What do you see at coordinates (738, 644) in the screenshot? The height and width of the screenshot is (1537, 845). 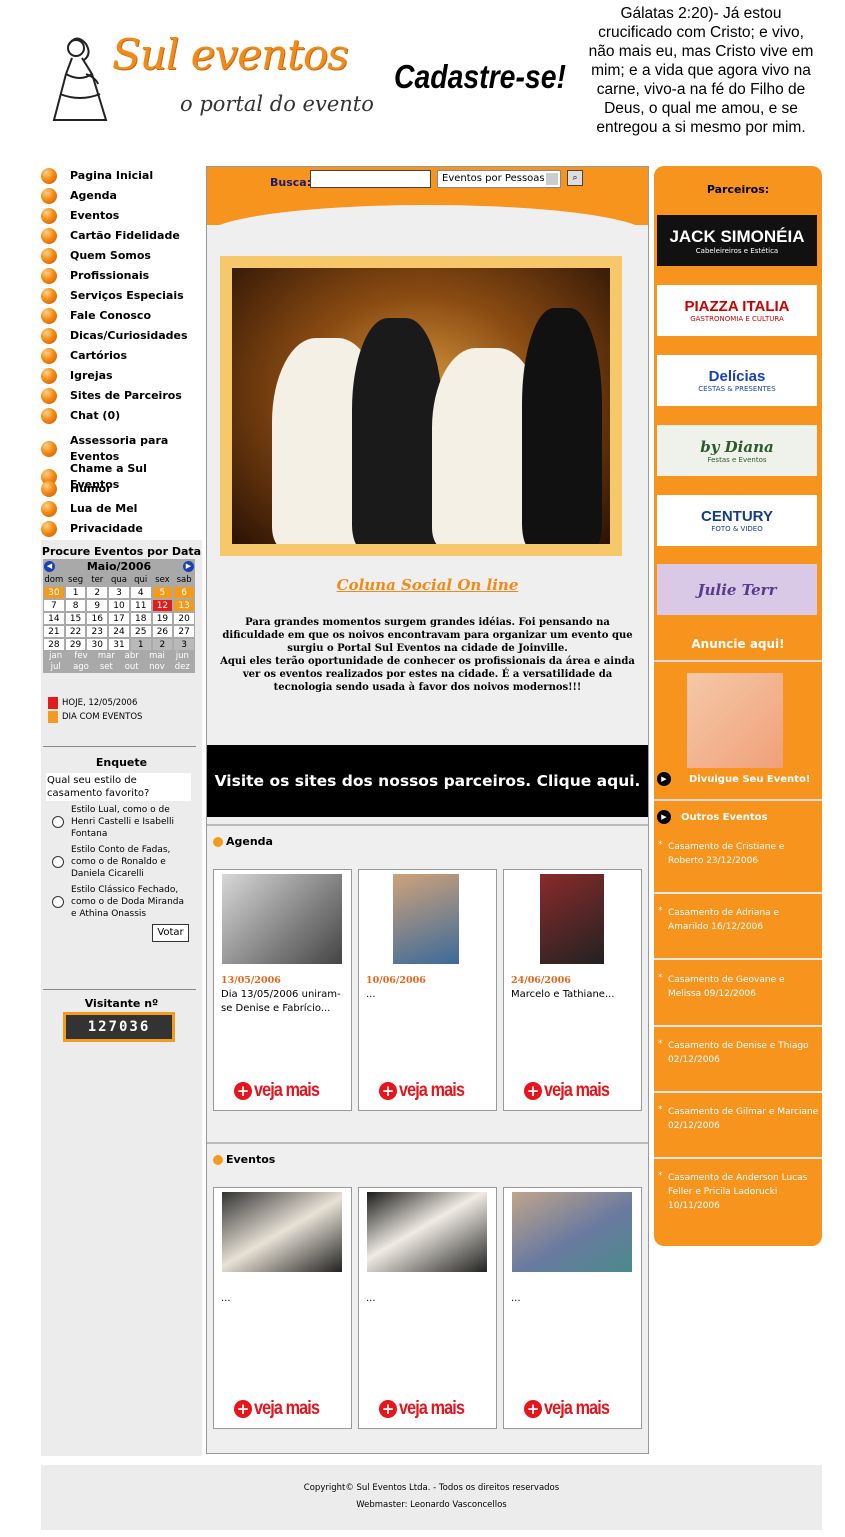 I see `advertise-link: Anuncie aqui!` at bounding box center [738, 644].